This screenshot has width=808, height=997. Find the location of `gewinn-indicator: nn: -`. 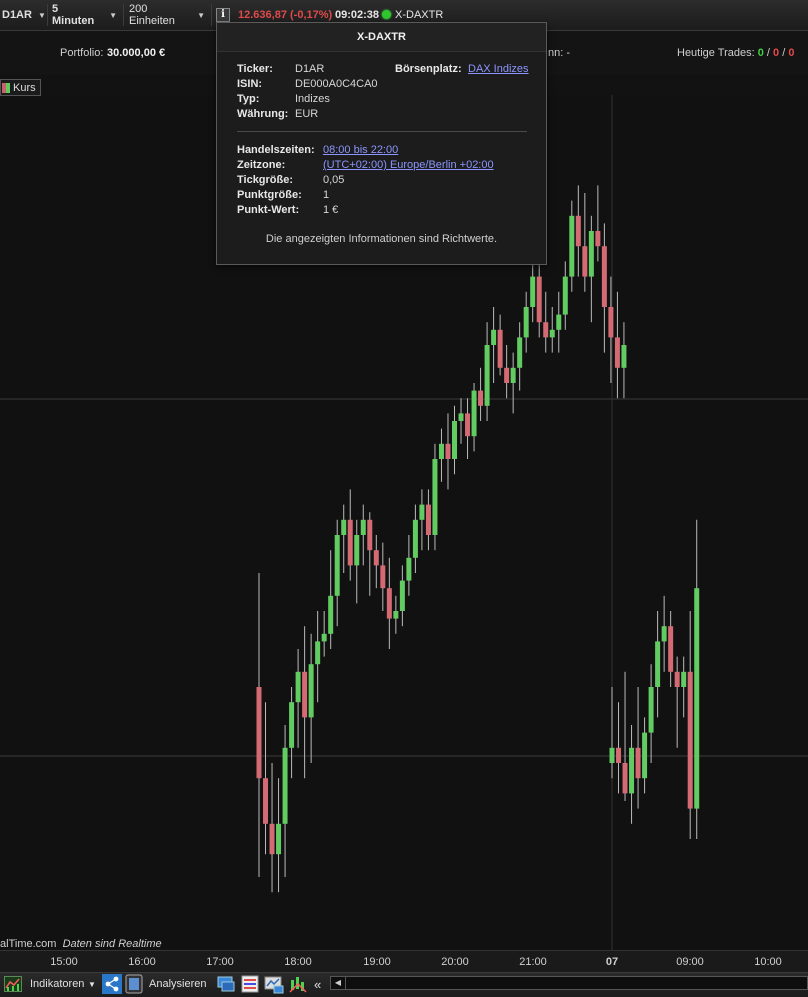

gewinn-indicator: nn: - is located at coordinates (559, 53).